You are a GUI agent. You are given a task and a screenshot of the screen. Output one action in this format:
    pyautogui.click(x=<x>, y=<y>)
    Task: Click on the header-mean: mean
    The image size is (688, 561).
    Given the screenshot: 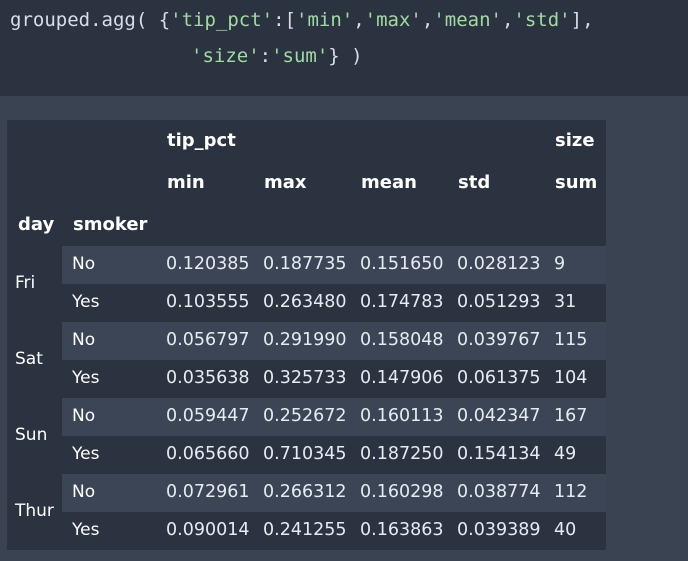 What is the action you would take?
    pyautogui.click(x=389, y=182)
    